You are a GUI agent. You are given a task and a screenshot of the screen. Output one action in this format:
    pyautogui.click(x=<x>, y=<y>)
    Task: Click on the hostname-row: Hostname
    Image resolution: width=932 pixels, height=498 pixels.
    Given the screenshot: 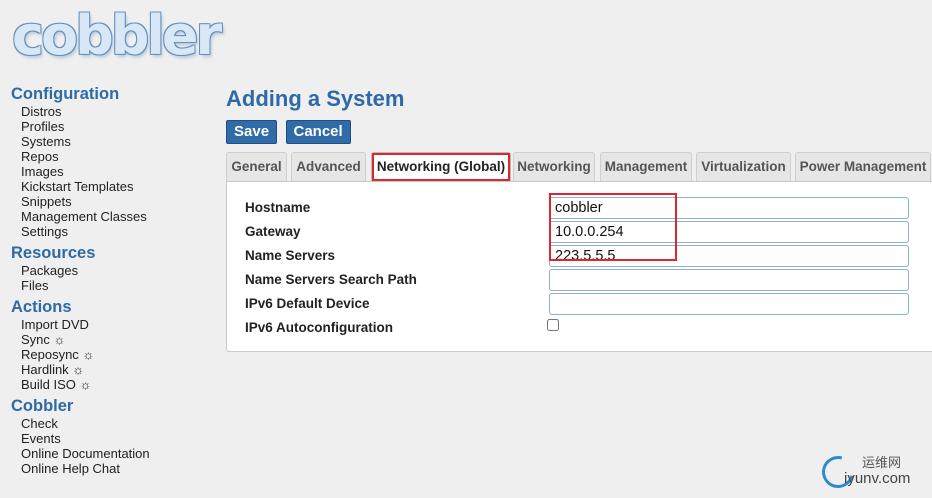 What is the action you would take?
    pyautogui.click(x=588, y=208)
    